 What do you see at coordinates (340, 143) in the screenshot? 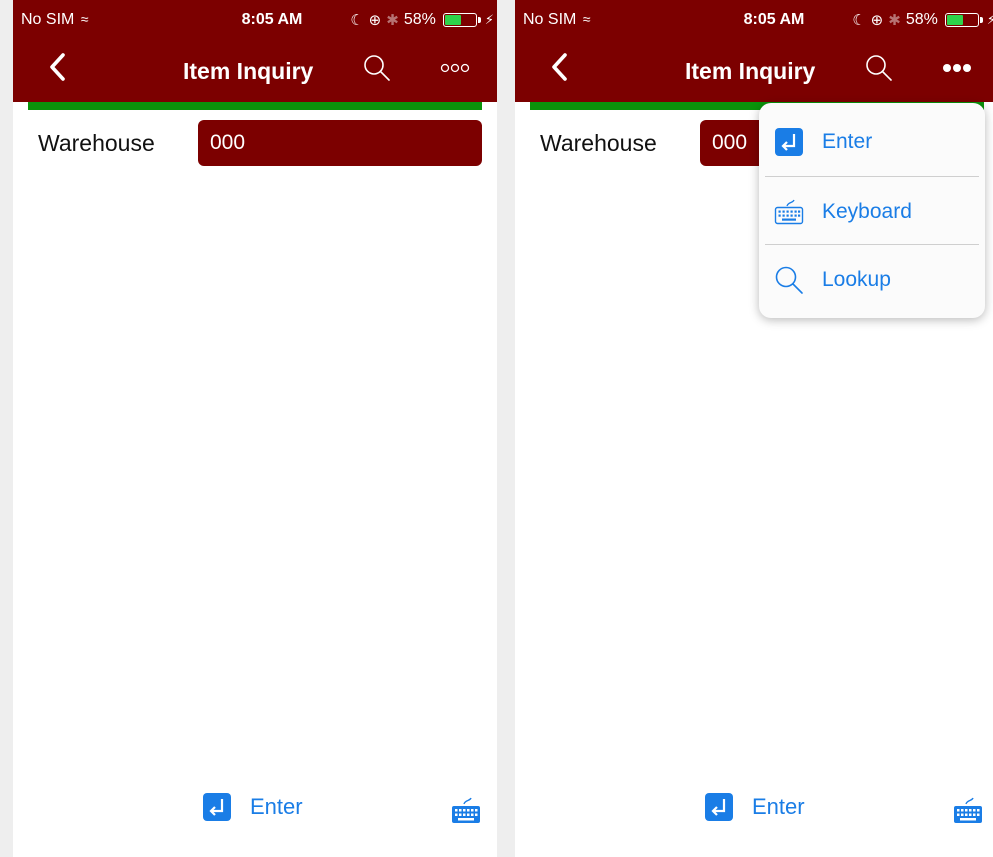
I see `warehouse-input: 000` at bounding box center [340, 143].